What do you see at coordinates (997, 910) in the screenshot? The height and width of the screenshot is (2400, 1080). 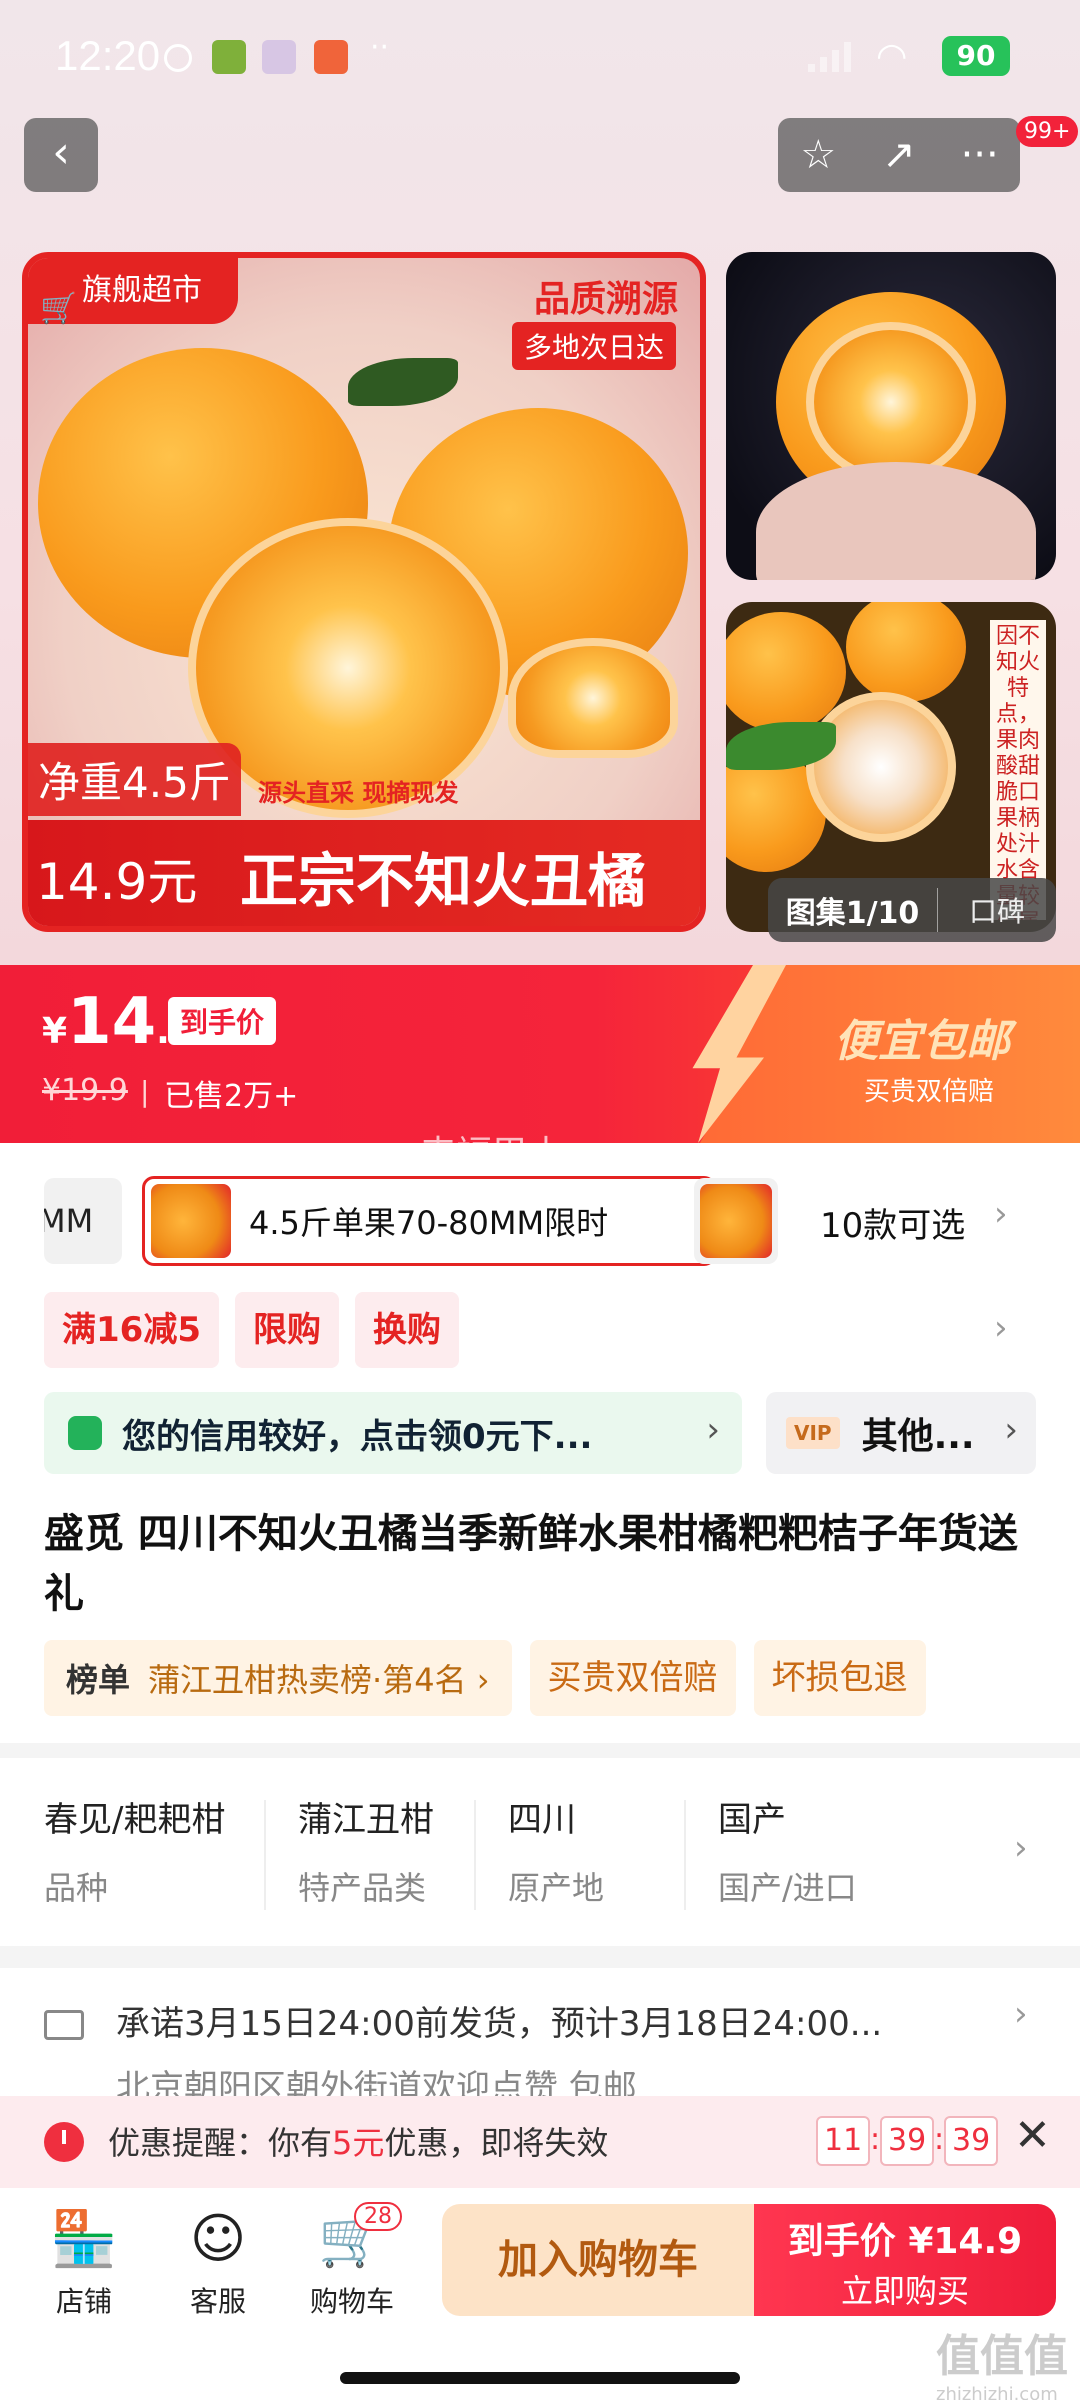 I see `reviews-link: 口碑` at bounding box center [997, 910].